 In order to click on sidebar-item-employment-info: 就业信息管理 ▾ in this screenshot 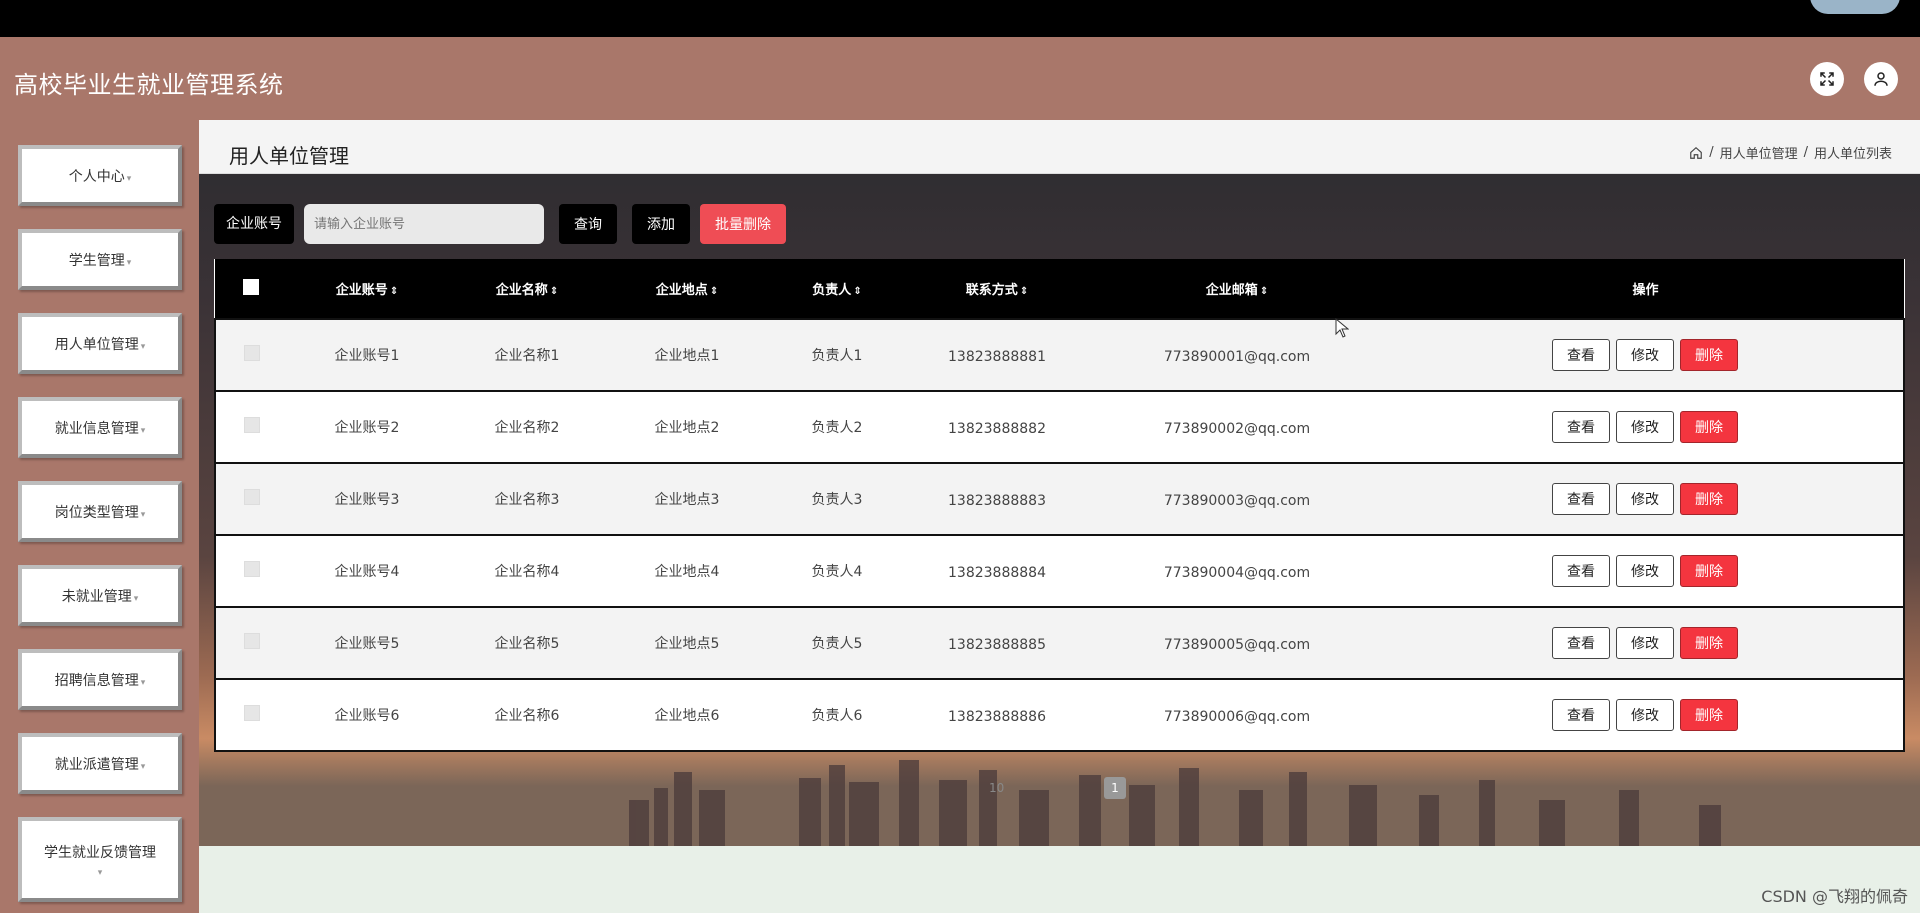, I will do `click(100, 427)`.